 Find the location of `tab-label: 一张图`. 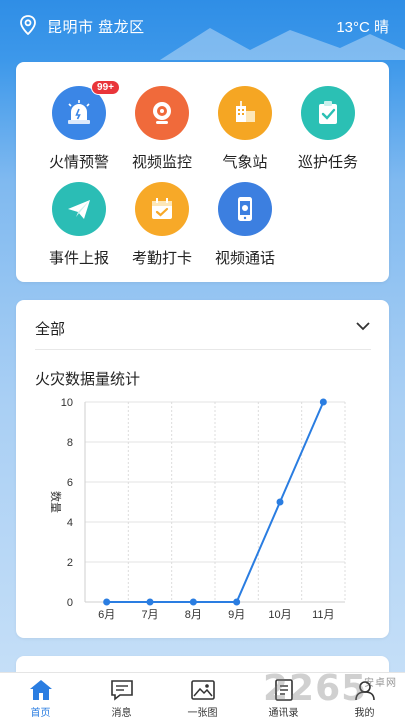

tab-label: 一张图 is located at coordinates (202, 713).